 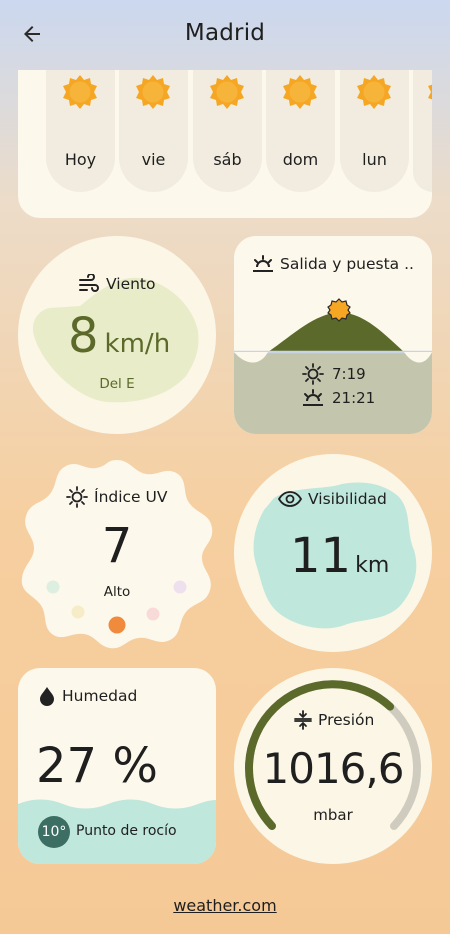 I want to click on forecast-day: lun, so click(x=374, y=131).